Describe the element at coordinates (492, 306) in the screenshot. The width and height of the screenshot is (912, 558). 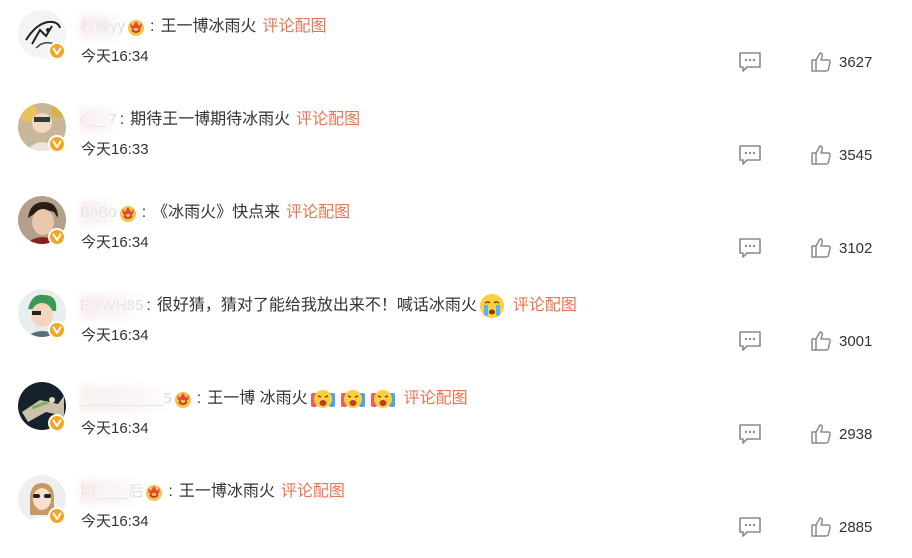
I see `crying-emoji` at that location.